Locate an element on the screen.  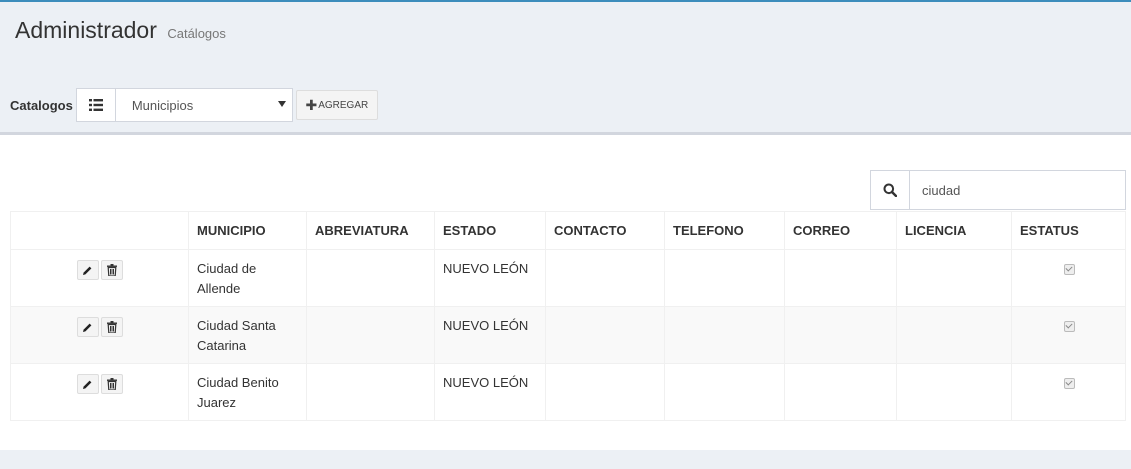
catalog-label: Catalogos is located at coordinates (41, 105).